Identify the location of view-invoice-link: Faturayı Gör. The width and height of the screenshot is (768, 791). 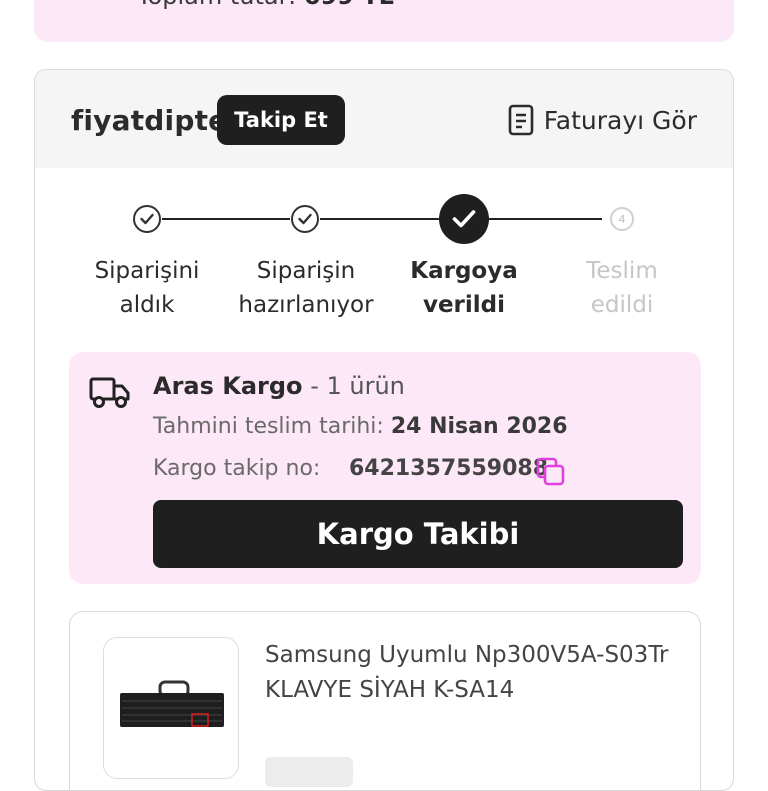
(602, 120).